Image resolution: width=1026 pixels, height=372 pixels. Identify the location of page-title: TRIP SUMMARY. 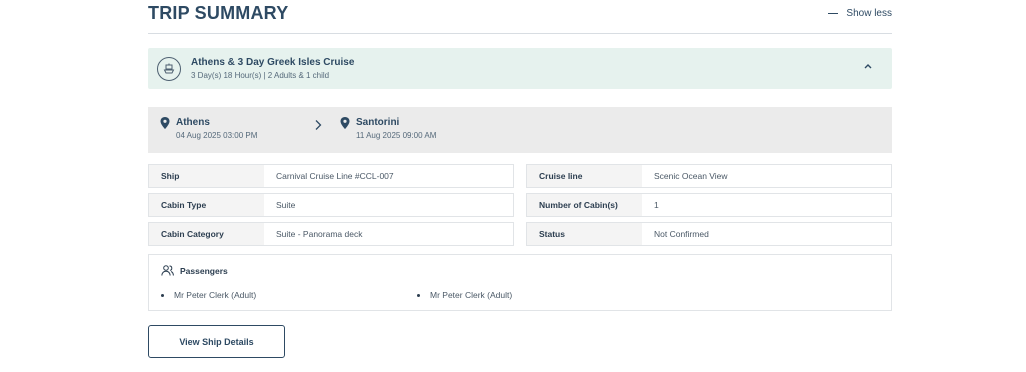
(218, 13).